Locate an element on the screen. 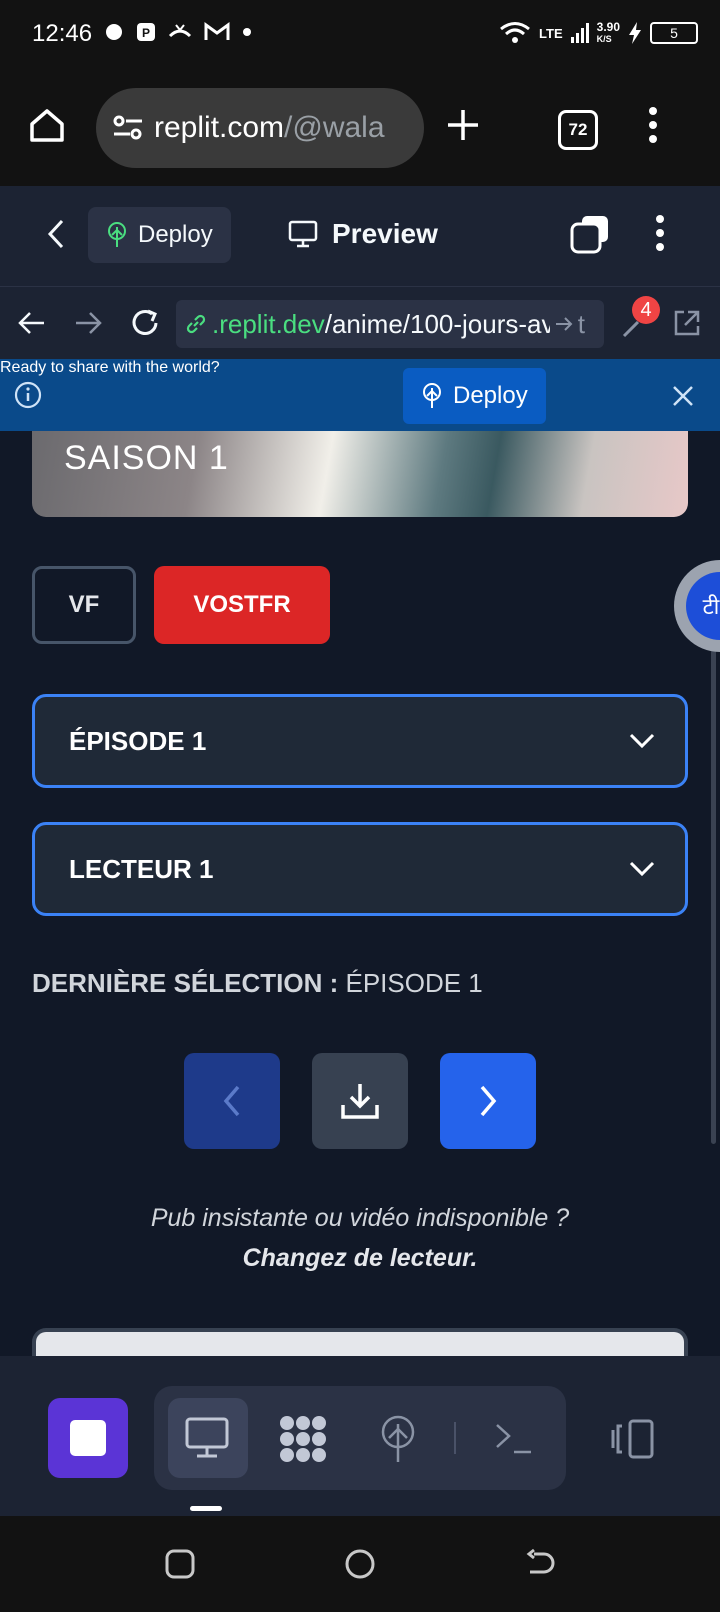 The image size is (720, 1612). info-icon is located at coordinates (28, 395).